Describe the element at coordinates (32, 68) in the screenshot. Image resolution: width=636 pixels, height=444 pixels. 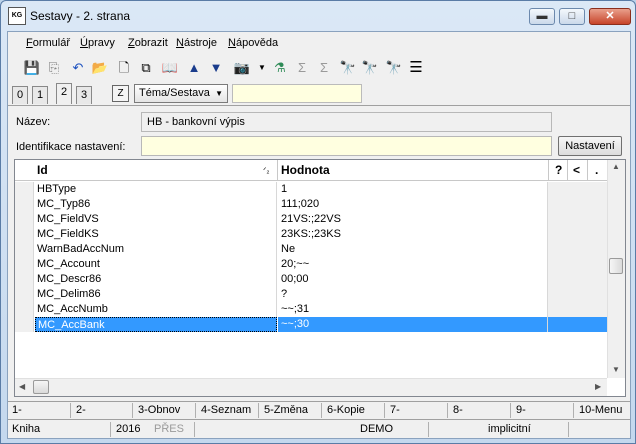
I see `save-icon: 💾` at that location.